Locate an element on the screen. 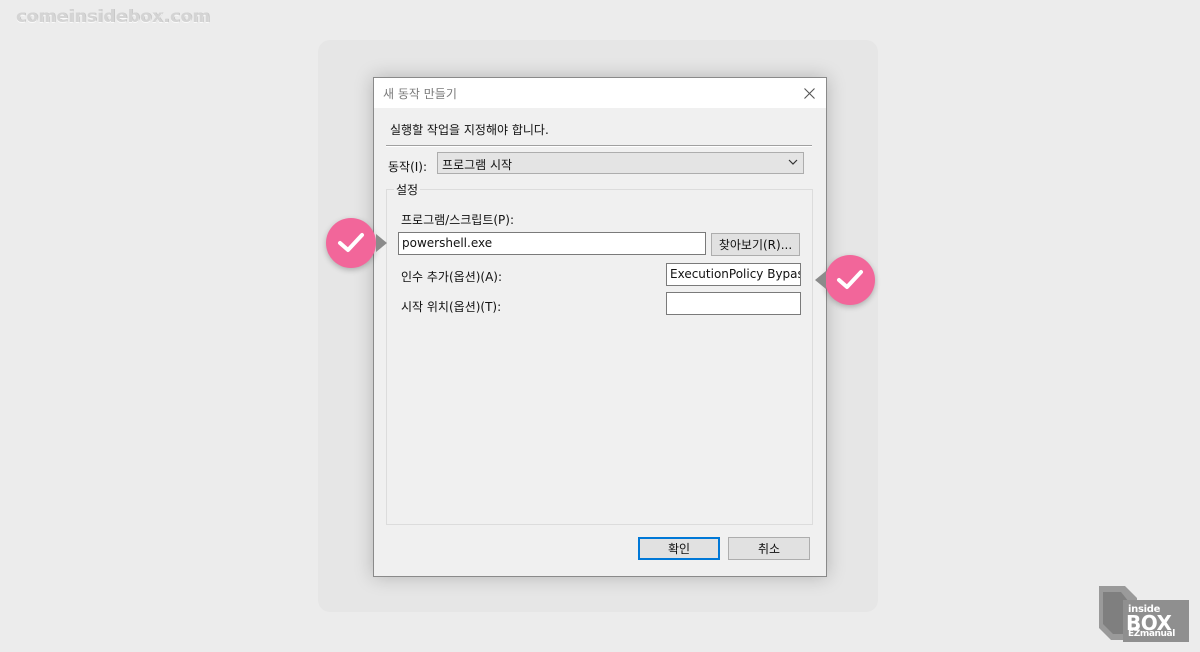 The width and height of the screenshot is (1200, 652). title-bar: 새 동작 만들기 is located at coordinates (600, 93).